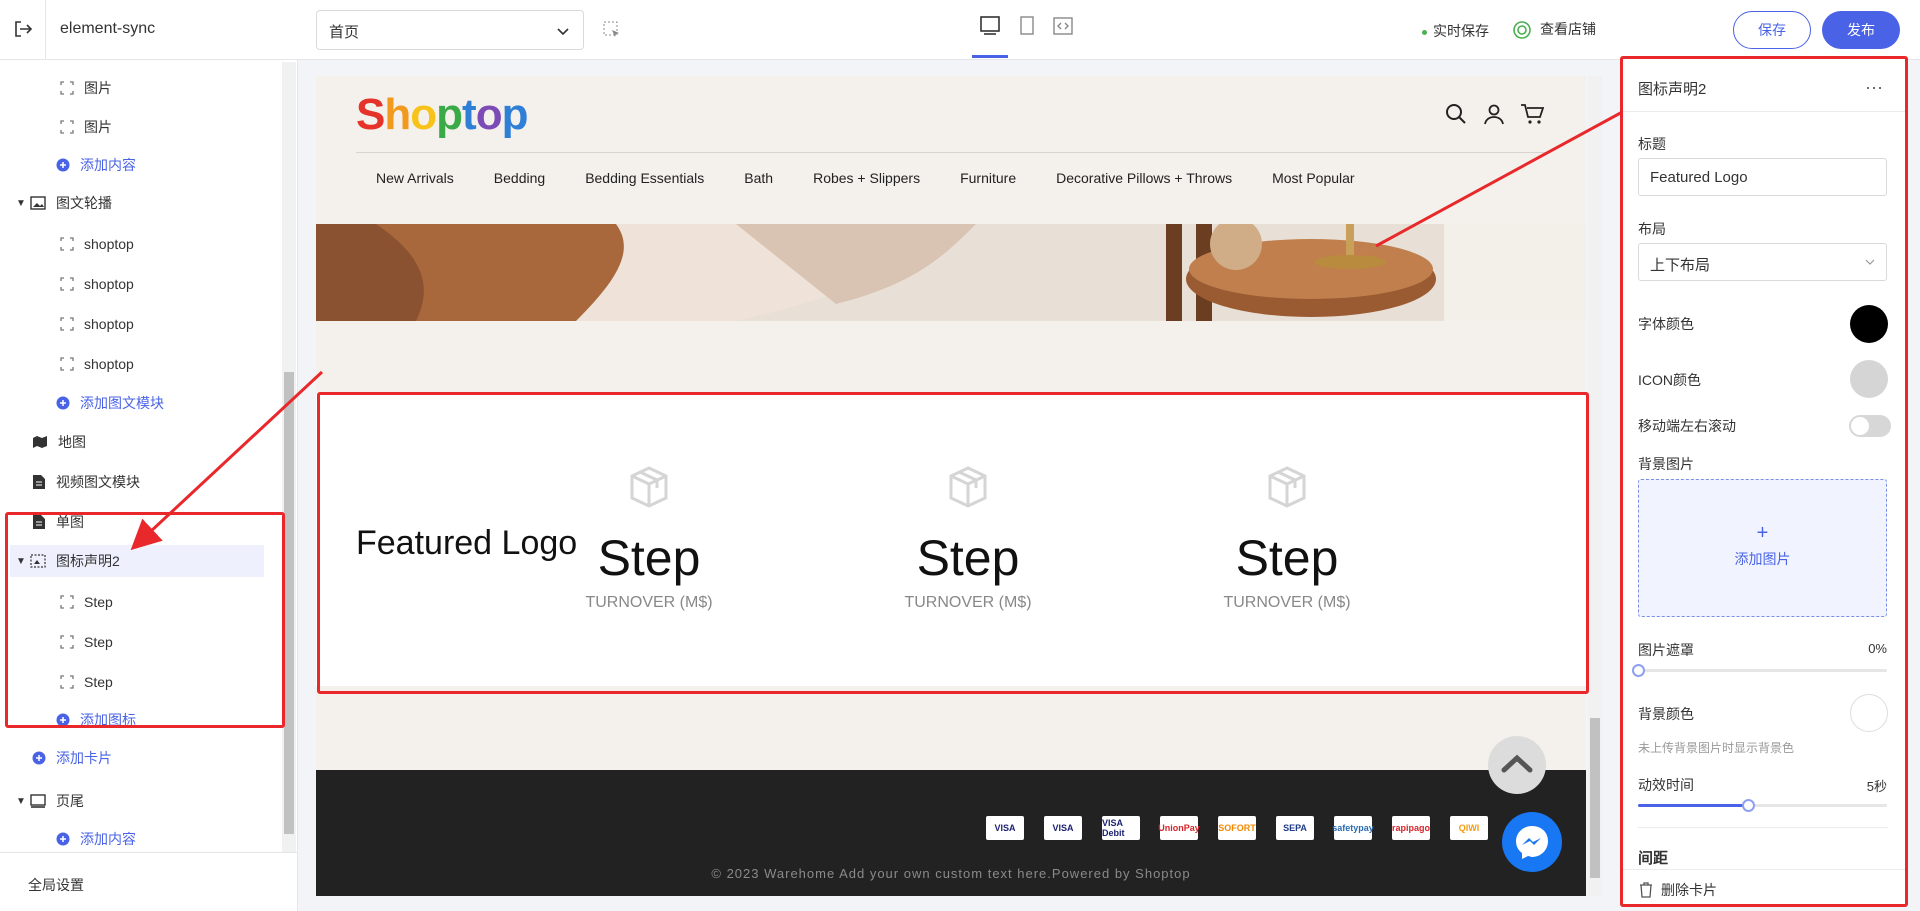 This screenshot has width=1920, height=911. Describe the element at coordinates (1666, 324) in the screenshot. I see `font-color-label: 字体颜色` at that location.